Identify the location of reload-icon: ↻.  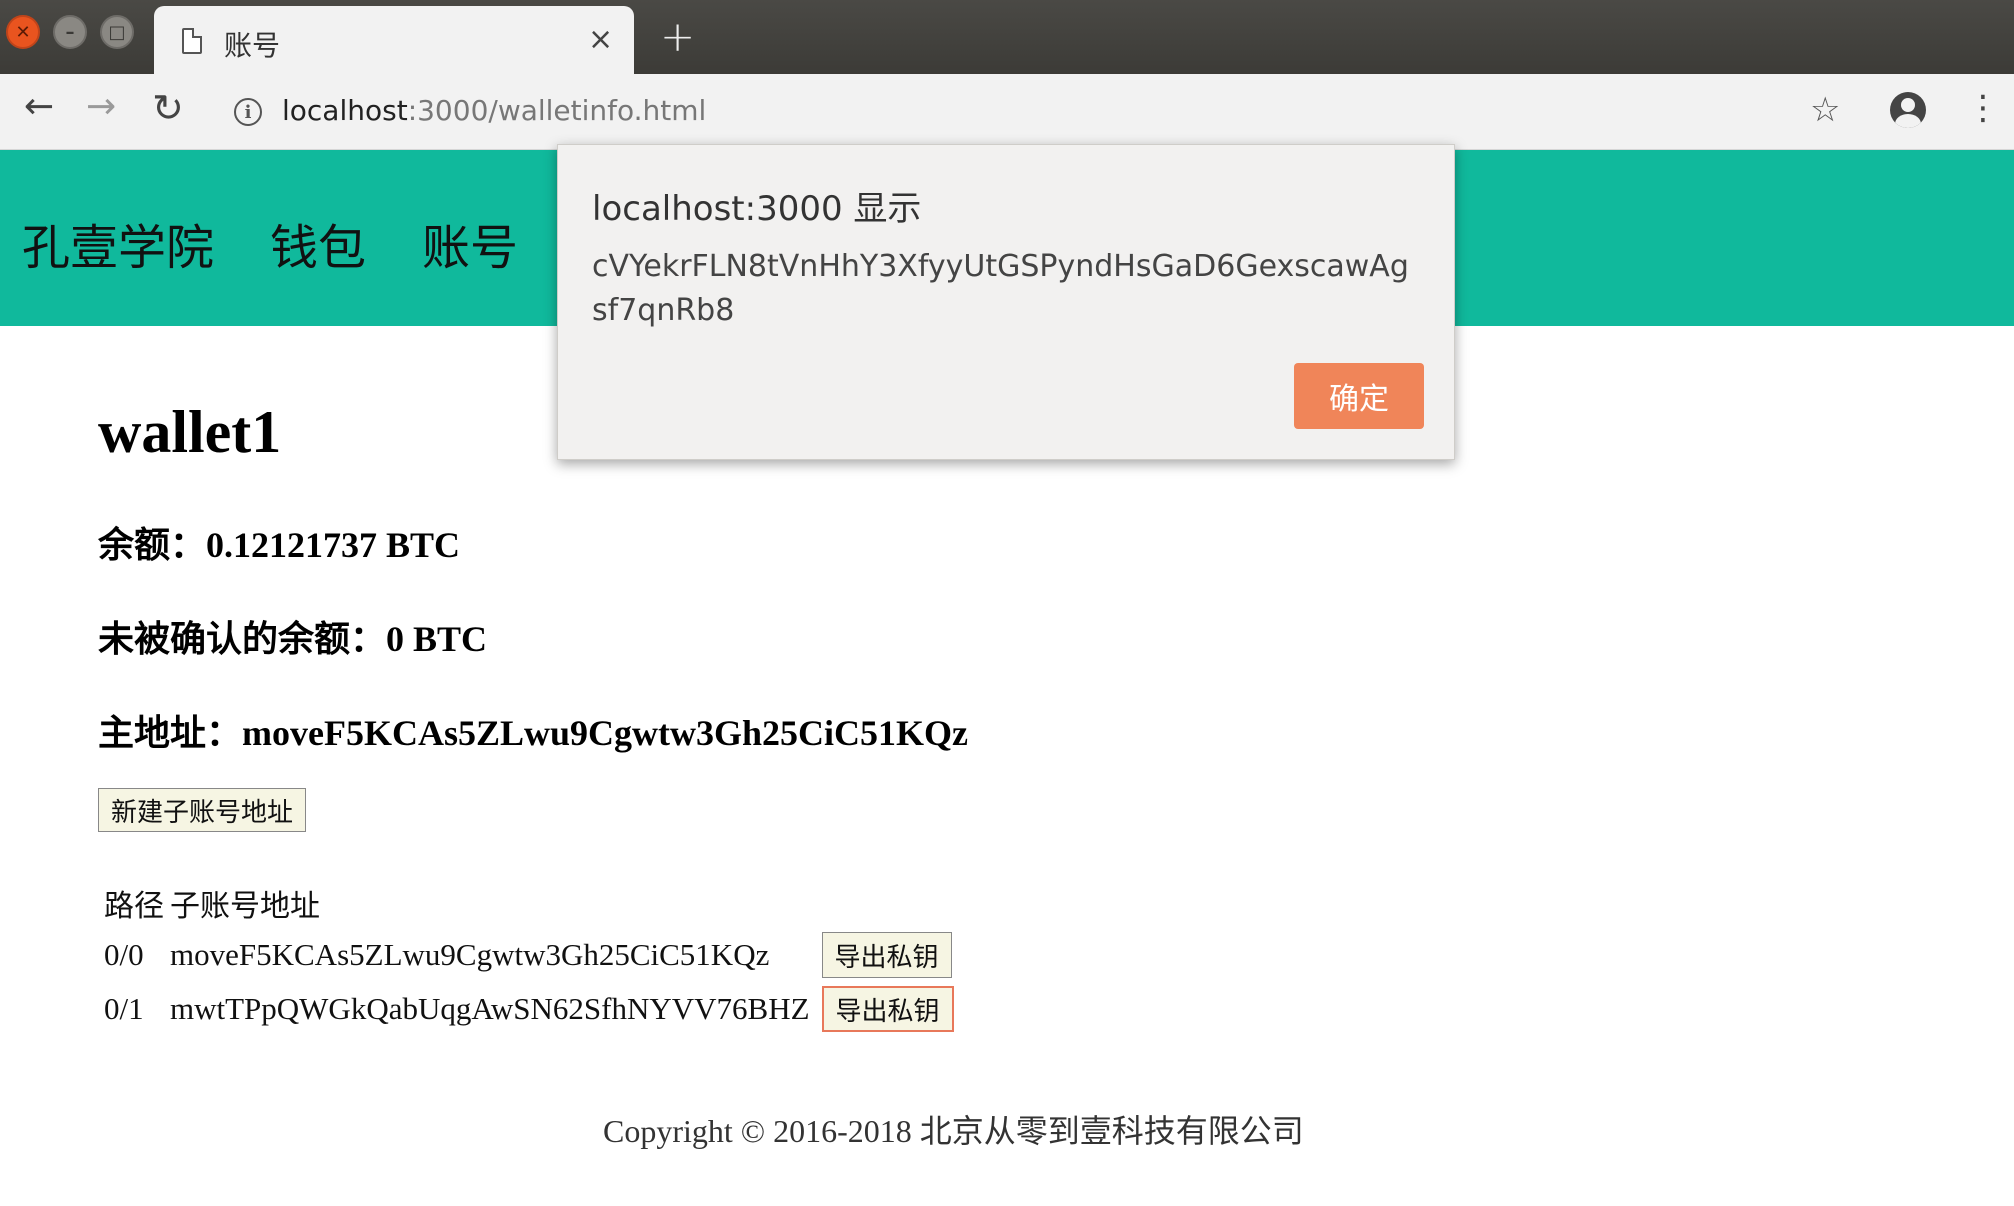
(168, 108).